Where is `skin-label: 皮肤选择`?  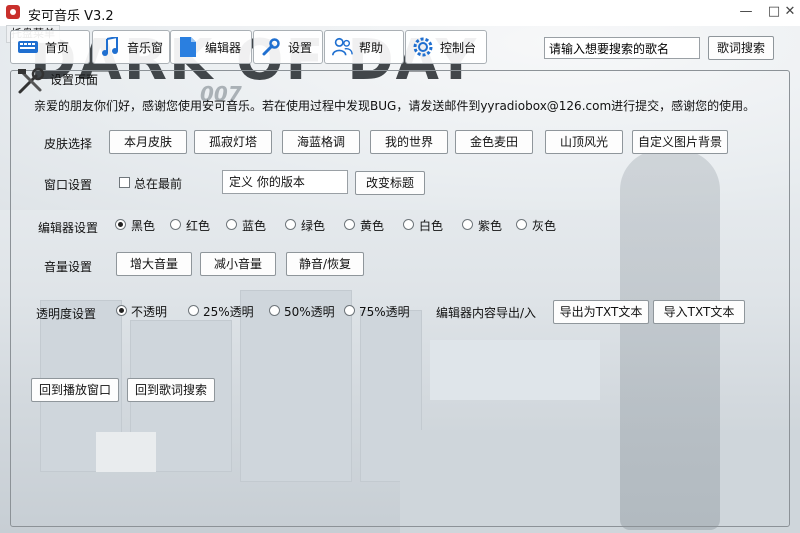 skin-label: 皮肤选择 is located at coordinates (68, 144).